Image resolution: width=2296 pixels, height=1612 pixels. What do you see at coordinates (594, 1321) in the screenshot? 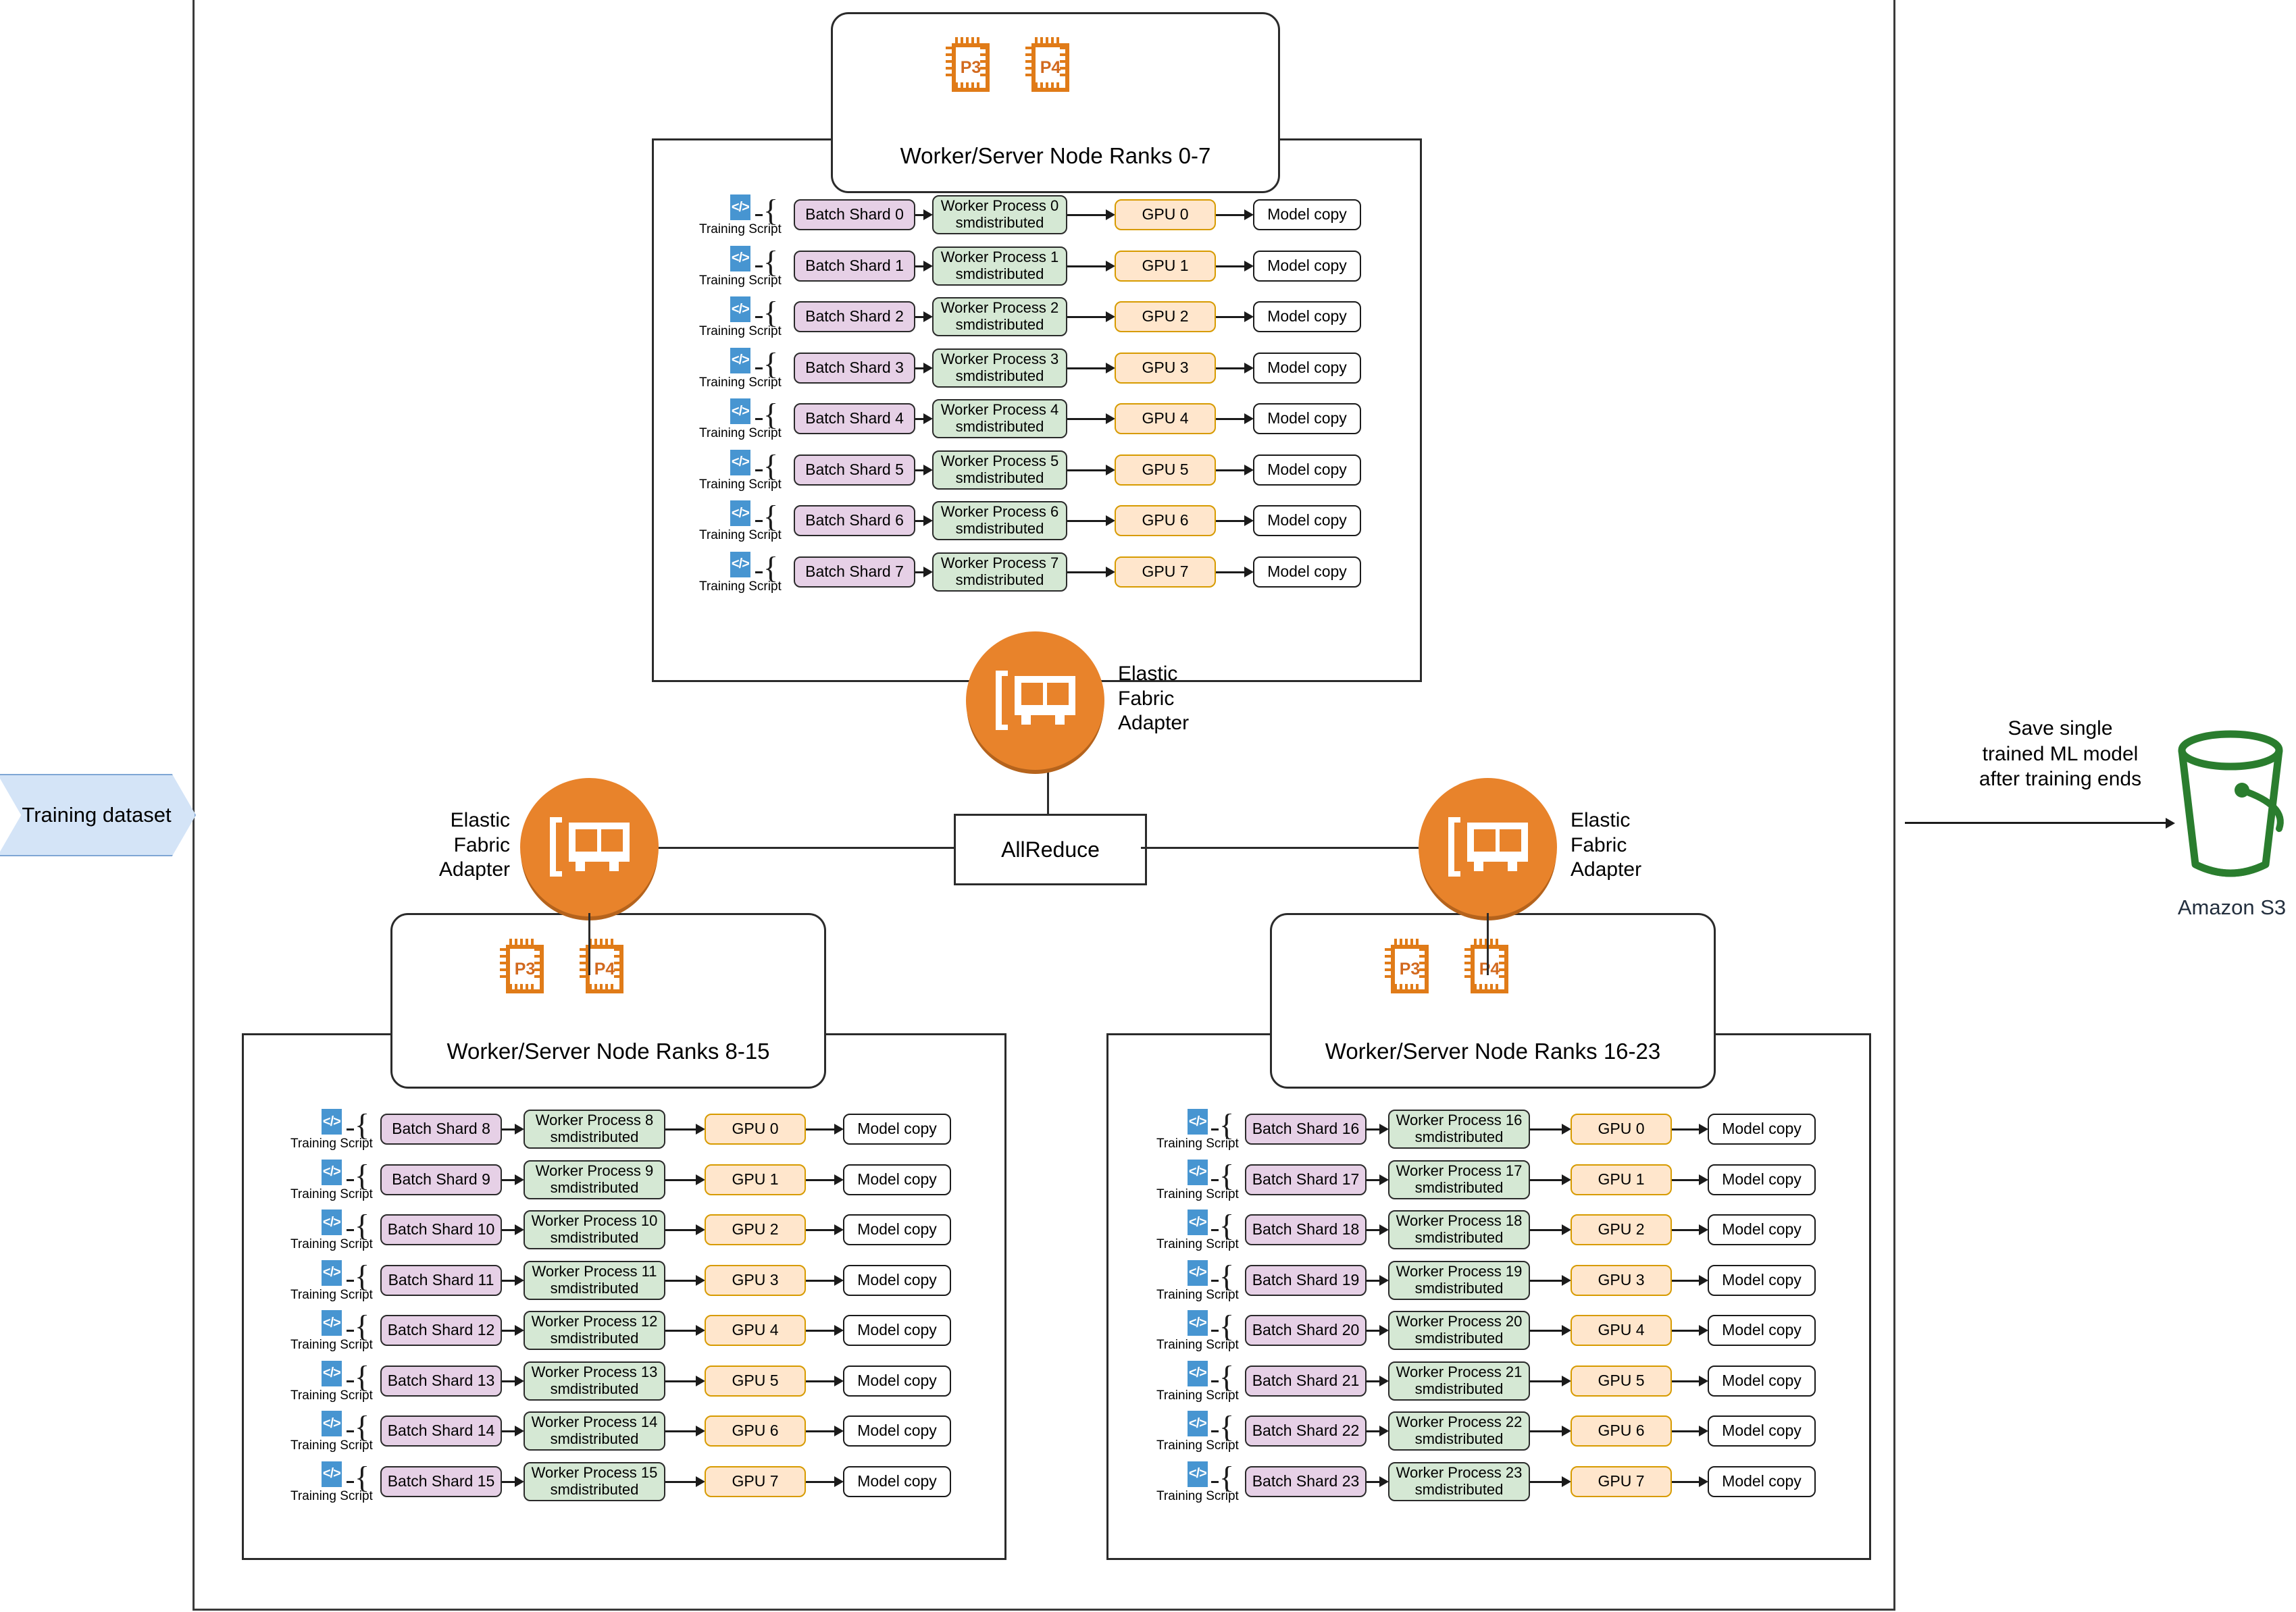
I see `worker-process-name: Worker Process 12` at bounding box center [594, 1321].